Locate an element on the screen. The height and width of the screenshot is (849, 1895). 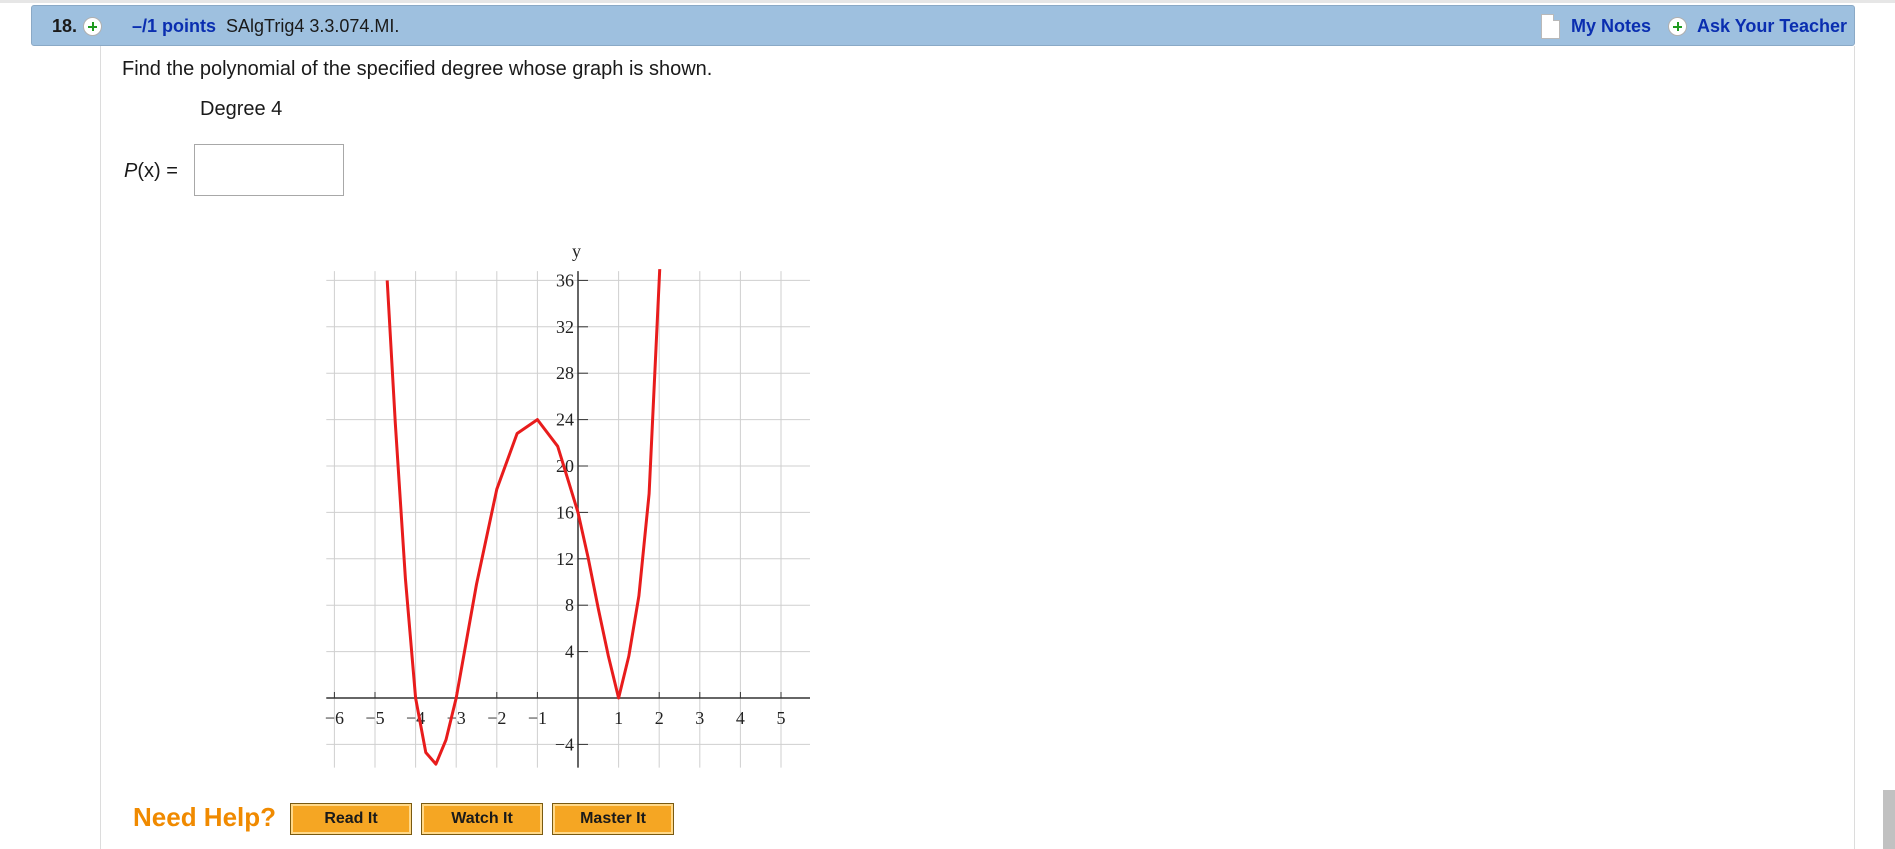
x-tick-label: −6 is located at coordinates (334, 718).